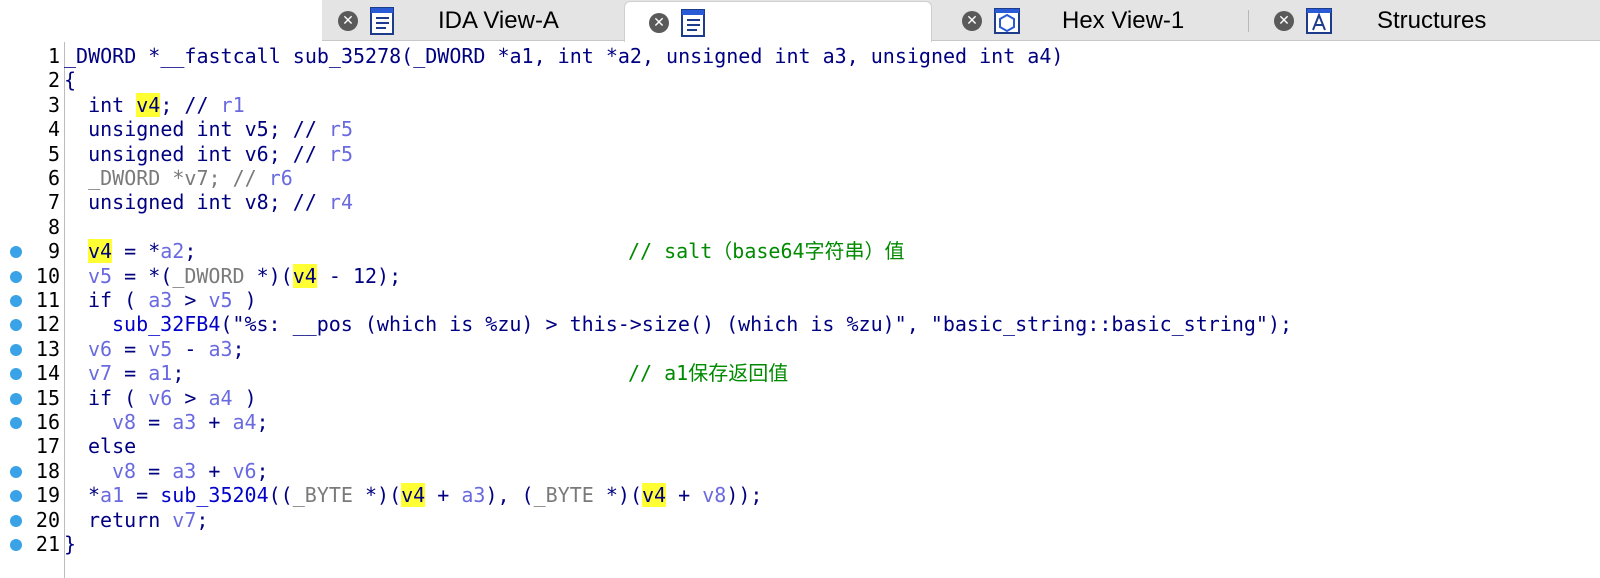 The height and width of the screenshot is (578, 1600). What do you see at coordinates (280, 178) in the screenshot?
I see `register-comment: r6` at bounding box center [280, 178].